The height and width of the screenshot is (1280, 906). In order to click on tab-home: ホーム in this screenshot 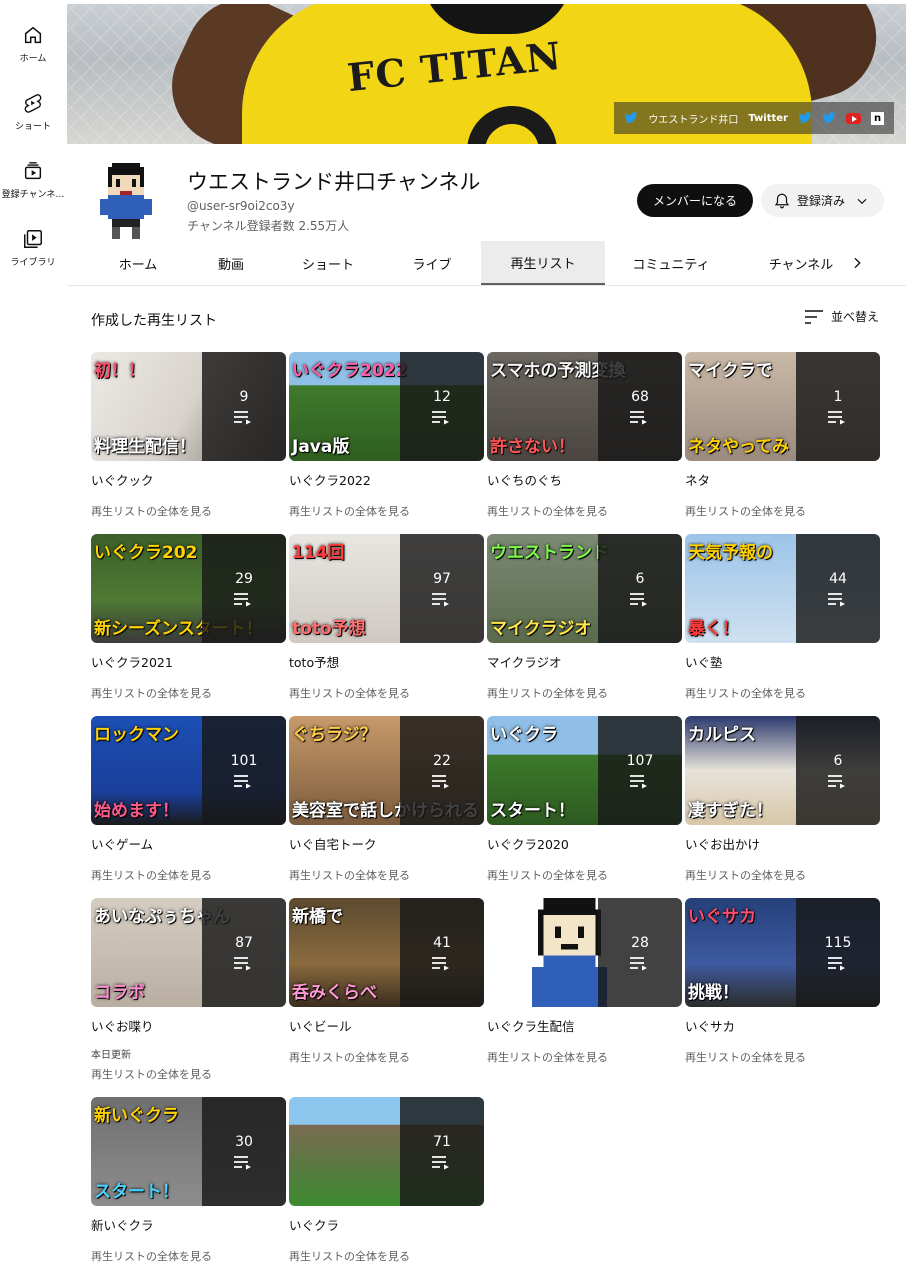, I will do `click(138, 263)`.